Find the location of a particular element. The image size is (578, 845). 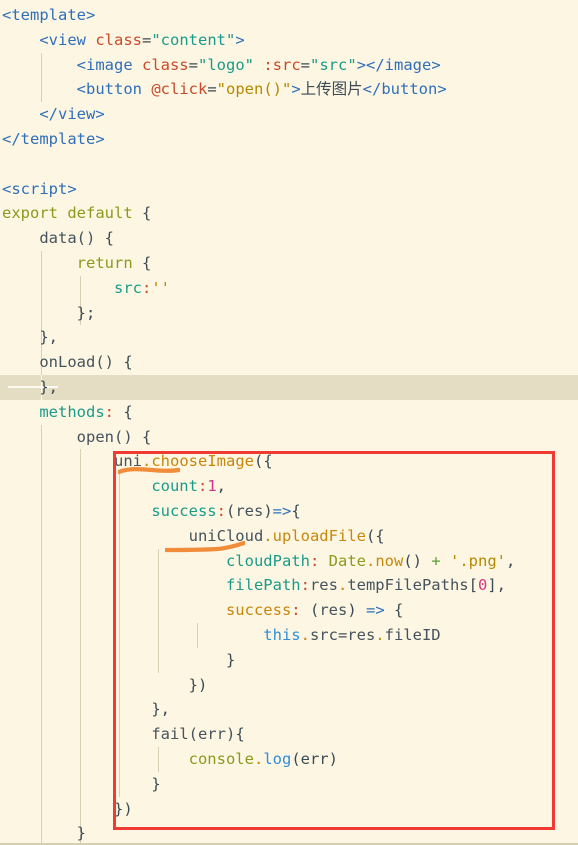

code-line-text: success: (res) => { is located at coordinates (202, 610).